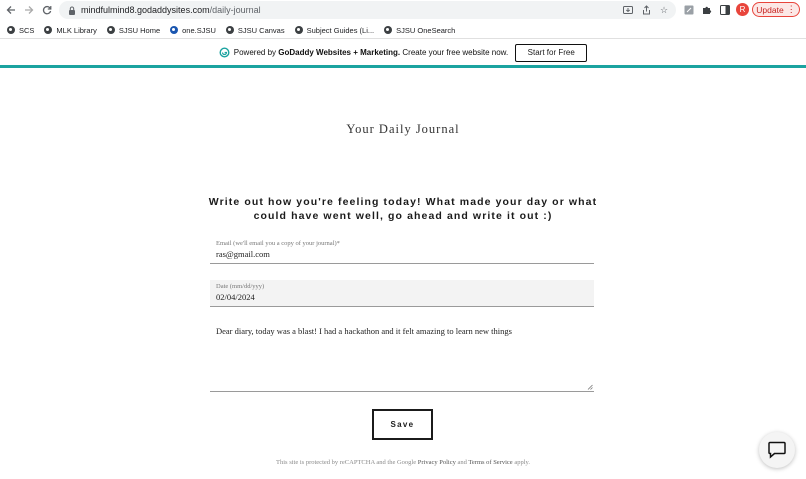 This screenshot has height=479, width=806. I want to click on profile-avatar: R, so click(742, 9).